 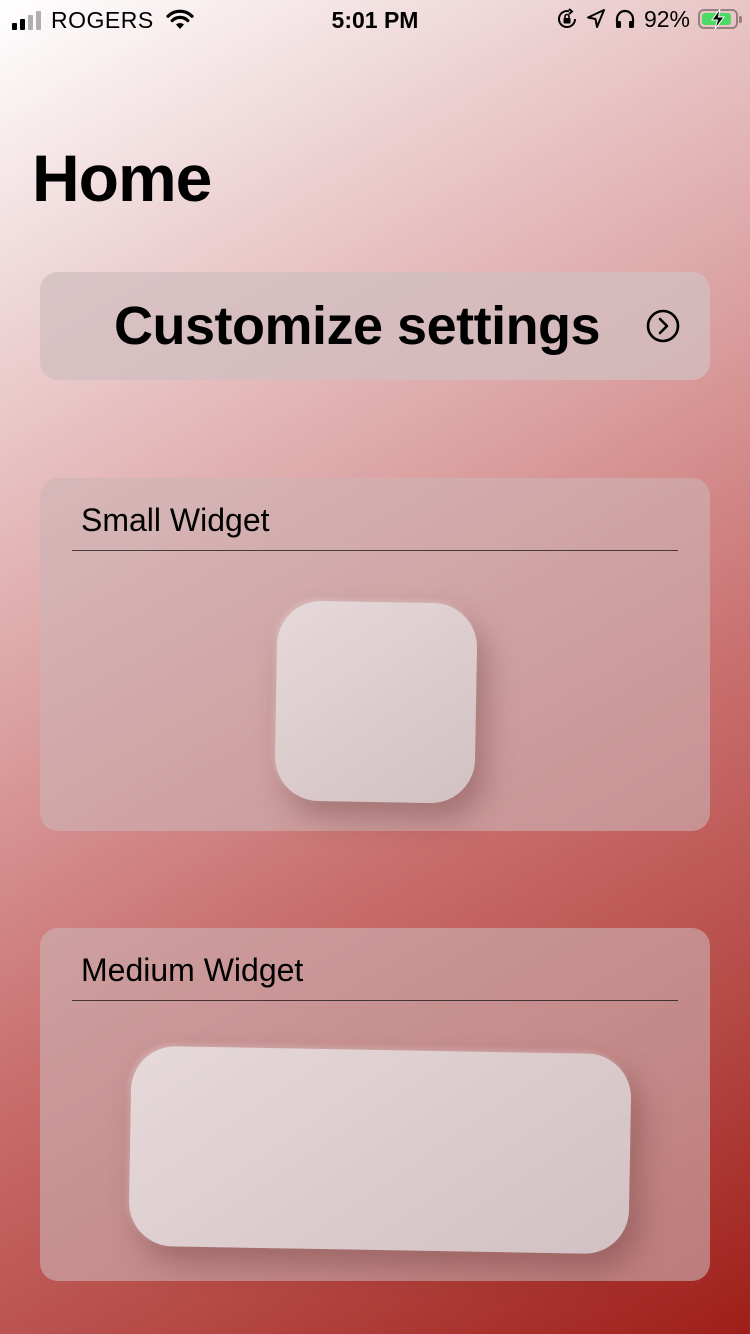 I want to click on chevron-circle-icon, so click(x=663, y=326).